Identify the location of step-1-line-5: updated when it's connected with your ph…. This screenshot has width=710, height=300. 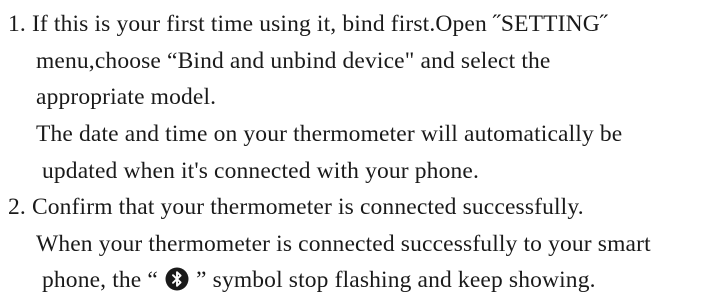
(260, 171).